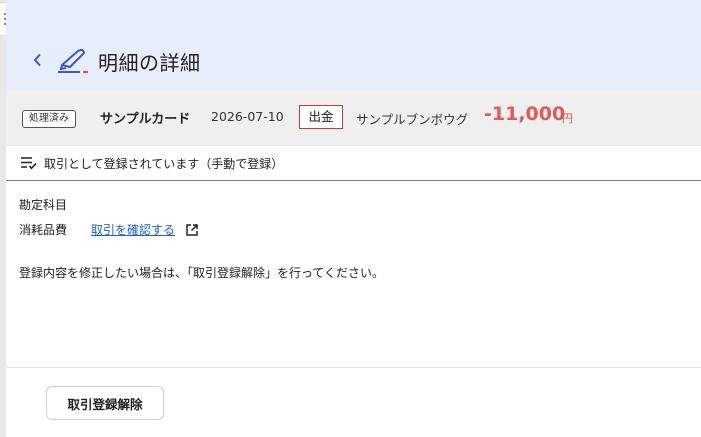 The width and height of the screenshot is (701, 437). I want to click on transaction-type-badge: 出金, so click(321, 117).